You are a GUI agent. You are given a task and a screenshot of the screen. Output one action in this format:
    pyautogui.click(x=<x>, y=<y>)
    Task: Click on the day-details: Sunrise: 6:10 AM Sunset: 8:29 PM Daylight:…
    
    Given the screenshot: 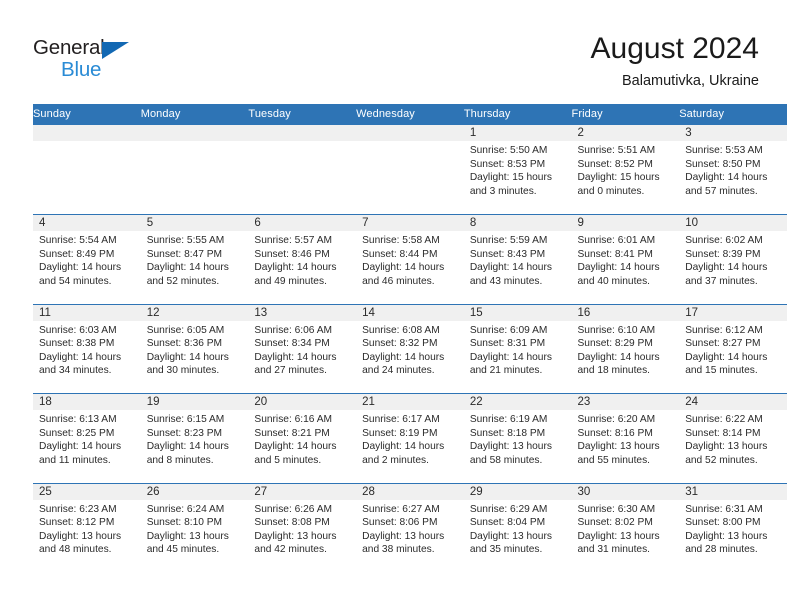 What is the action you would take?
    pyautogui.click(x=626, y=349)
    